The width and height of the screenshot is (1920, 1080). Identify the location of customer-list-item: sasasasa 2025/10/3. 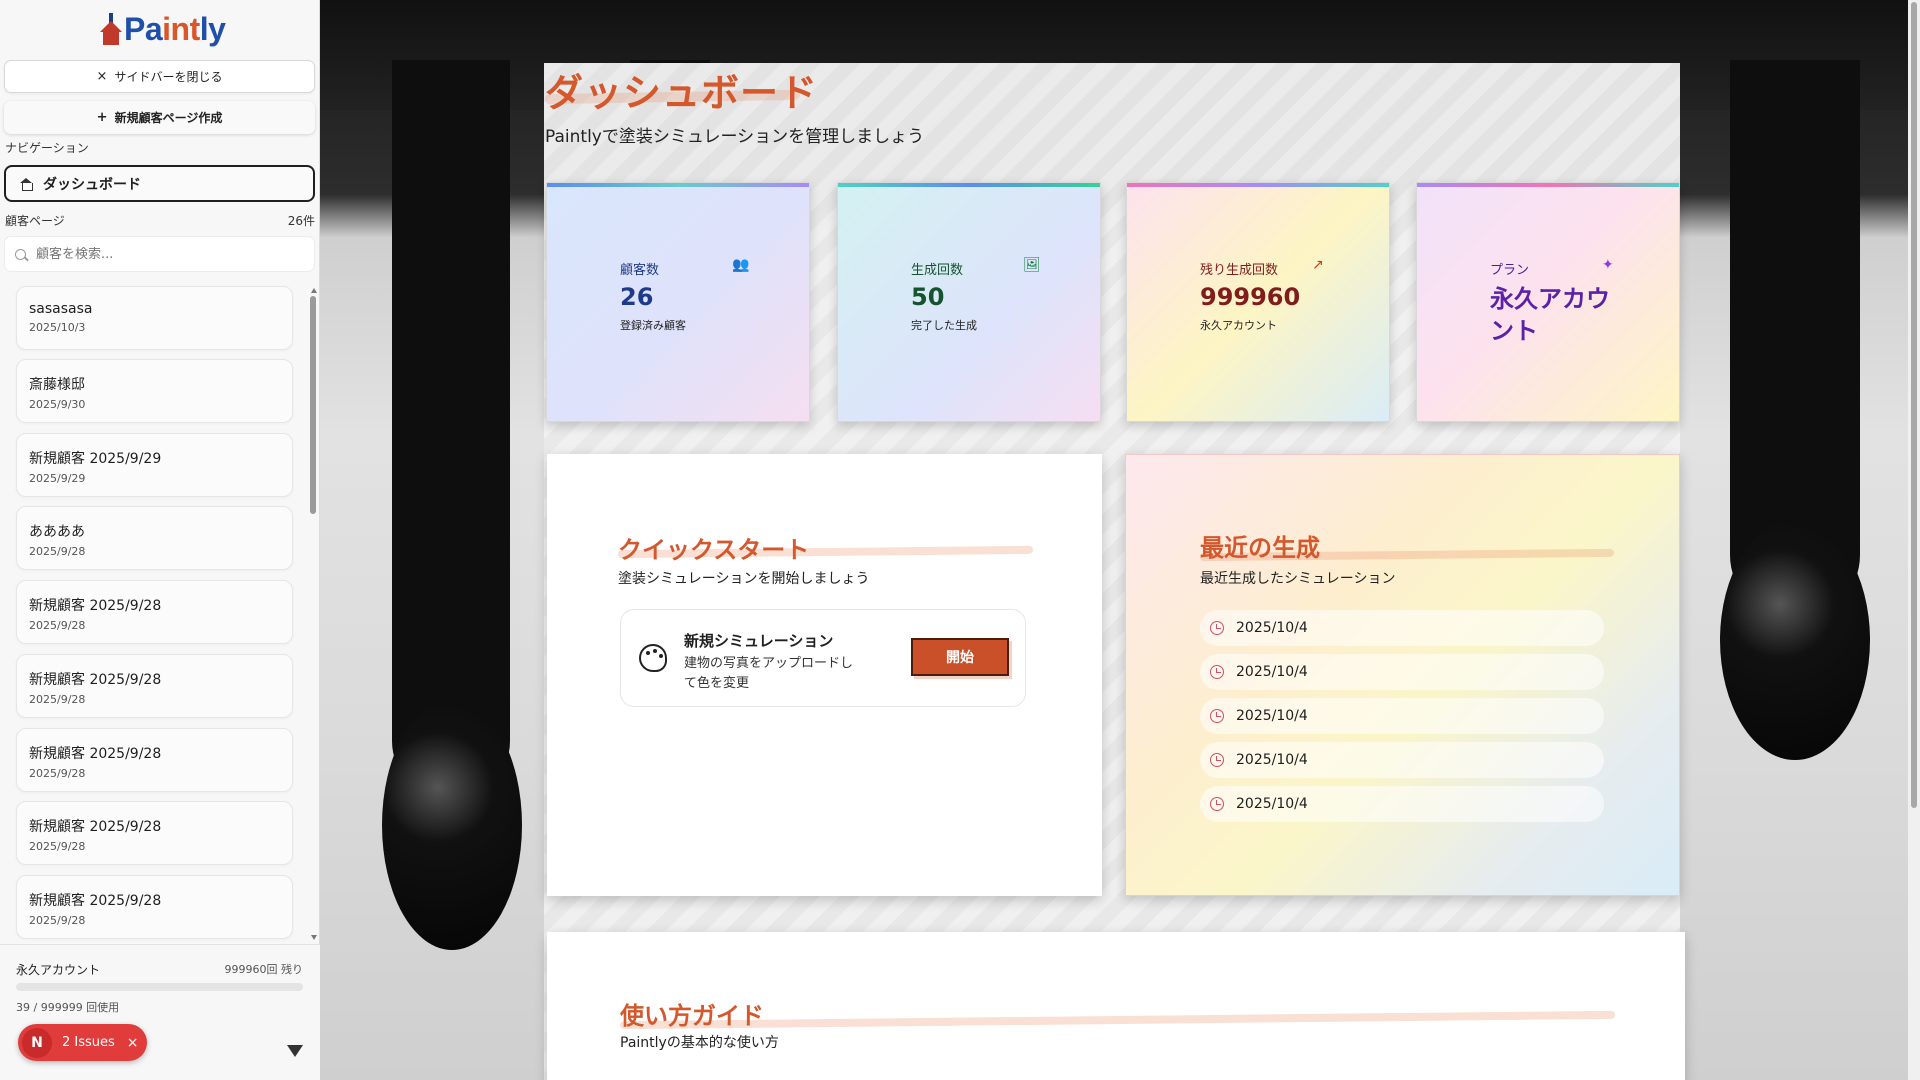
(154, 318).